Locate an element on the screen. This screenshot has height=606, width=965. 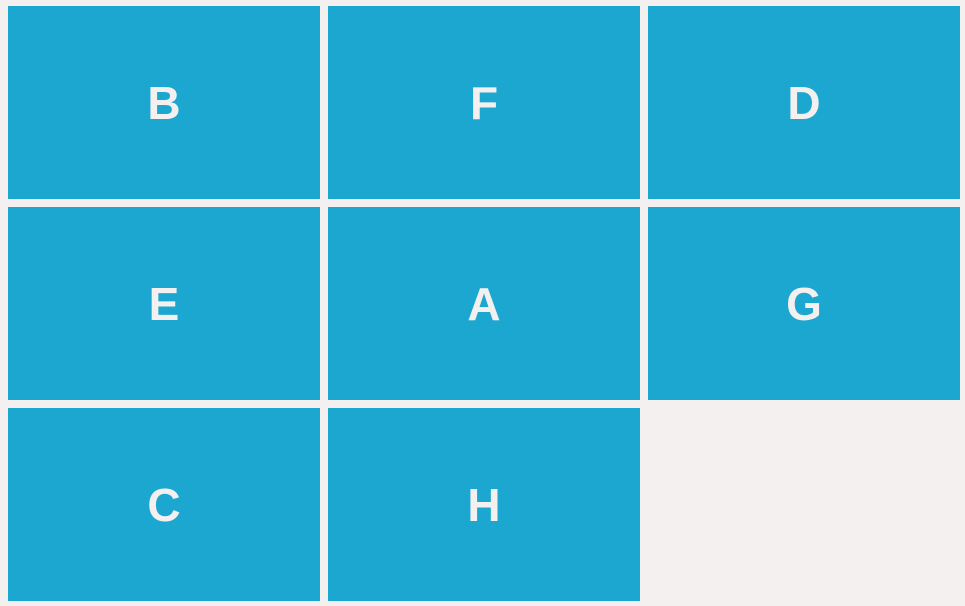
tile-label: E is located at coordinates (164, 303).